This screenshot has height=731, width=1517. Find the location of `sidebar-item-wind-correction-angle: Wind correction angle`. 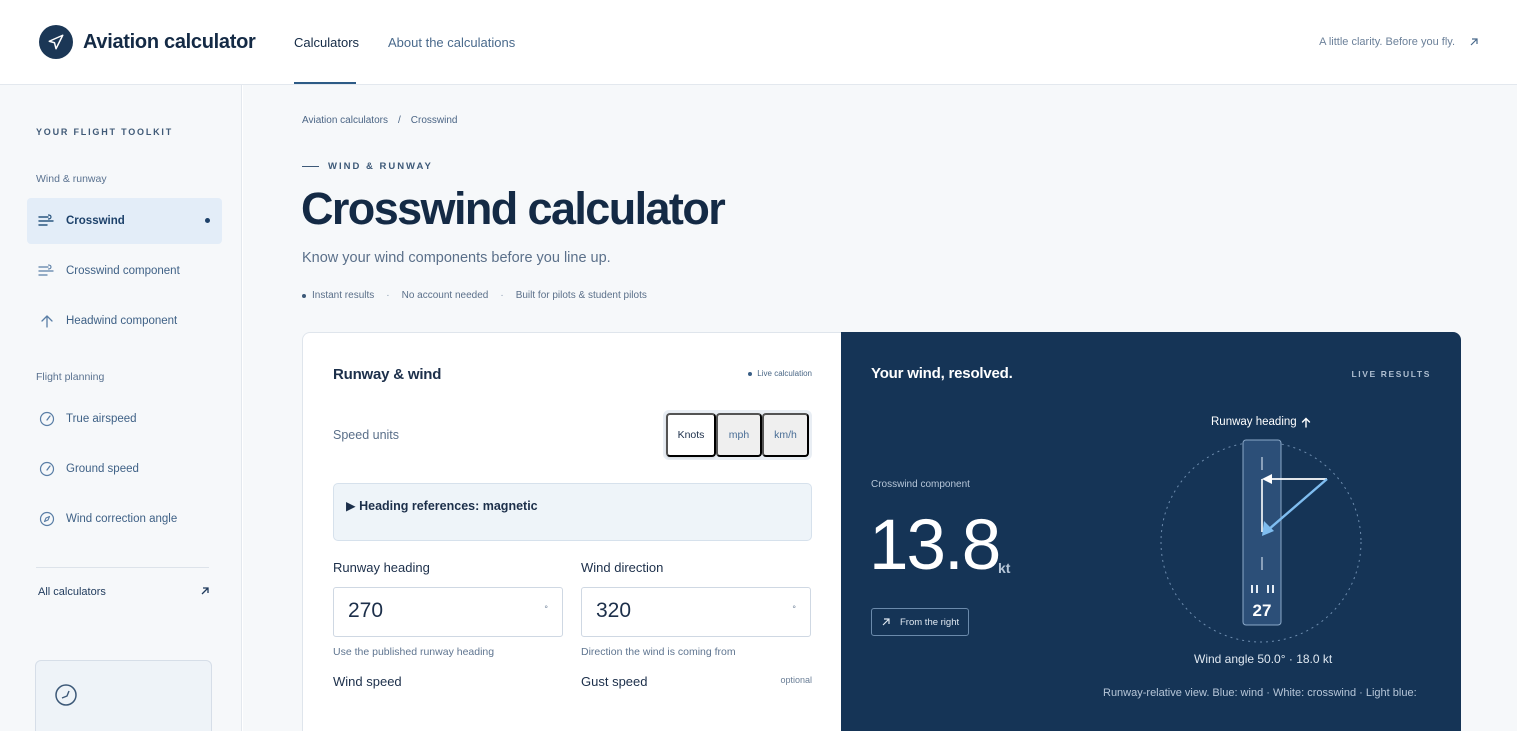

sidebar-item-wind-correction-angle: Wind correction angle is located at coordinates (124, 519).